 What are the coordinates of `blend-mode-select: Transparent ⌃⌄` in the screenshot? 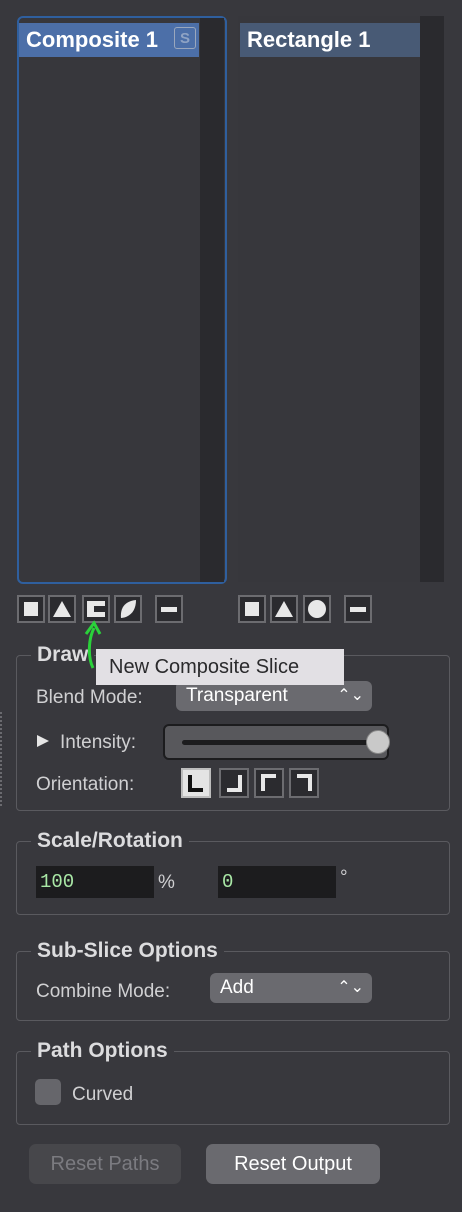 It's located at (274, 696).